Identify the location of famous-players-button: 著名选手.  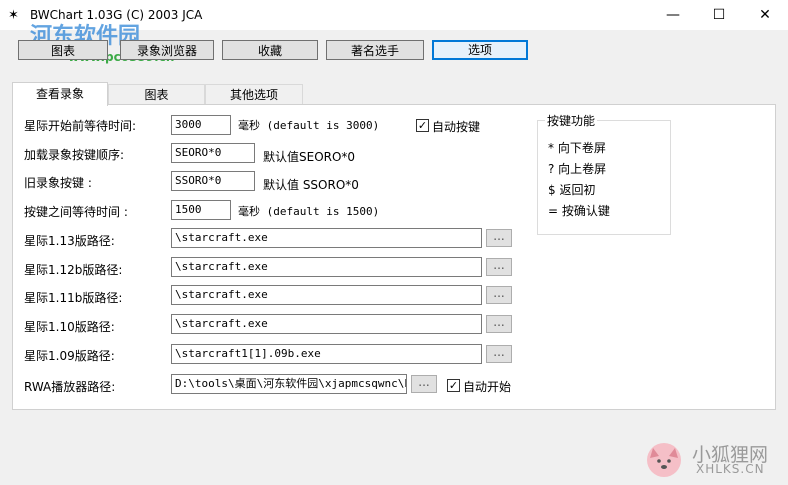
(375, 50).